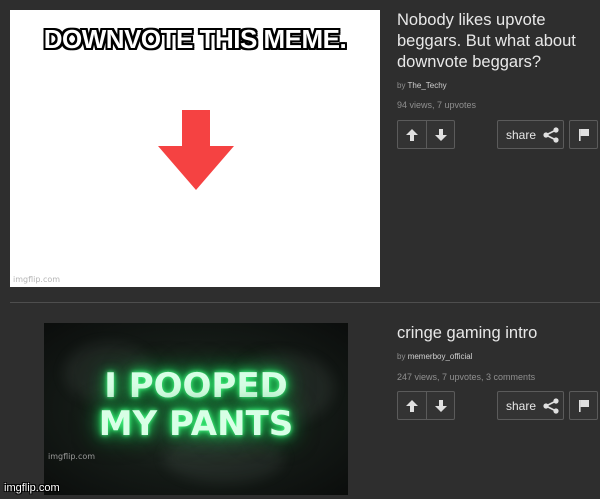 Image resolution: width=600 pixels, height=499 pixels. What do you see at coordinates (494, 333) in the screenshot?
I see `post-title: cringe gaming intro` at bounding box center [494, 333].